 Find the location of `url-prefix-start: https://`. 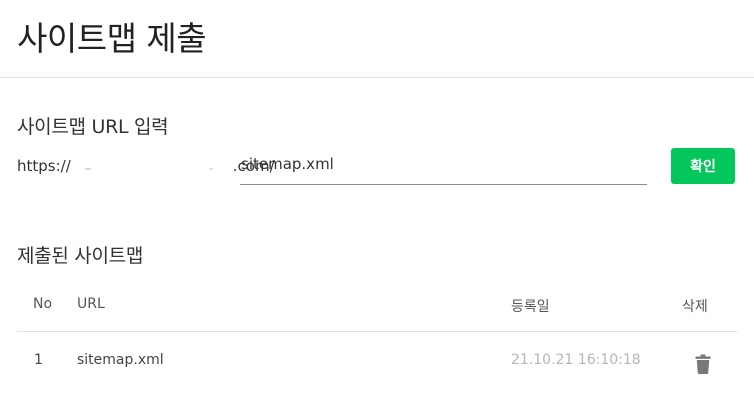

url-prefix-start: https:// is located at coordinates (44, 166).